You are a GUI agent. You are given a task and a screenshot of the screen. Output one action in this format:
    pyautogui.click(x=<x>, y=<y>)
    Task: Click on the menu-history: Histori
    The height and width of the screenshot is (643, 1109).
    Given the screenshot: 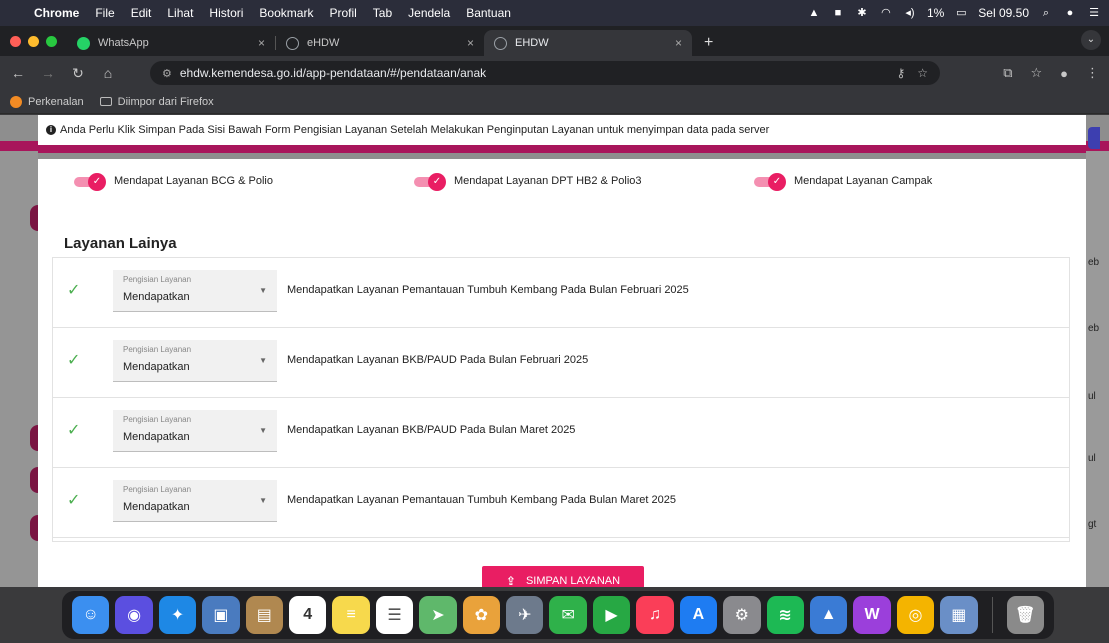 What is the action you would take?
    pyautogui.click(x=226, y=13)
    